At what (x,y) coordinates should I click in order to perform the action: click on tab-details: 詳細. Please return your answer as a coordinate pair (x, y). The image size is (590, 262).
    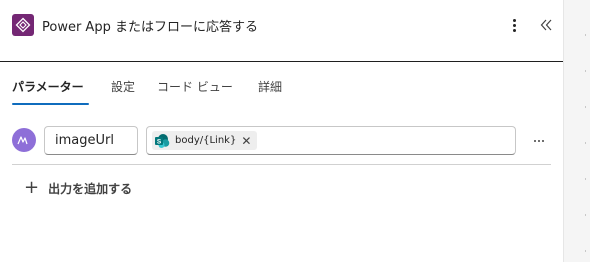
    Looking at the image, I should click on (270, 86).